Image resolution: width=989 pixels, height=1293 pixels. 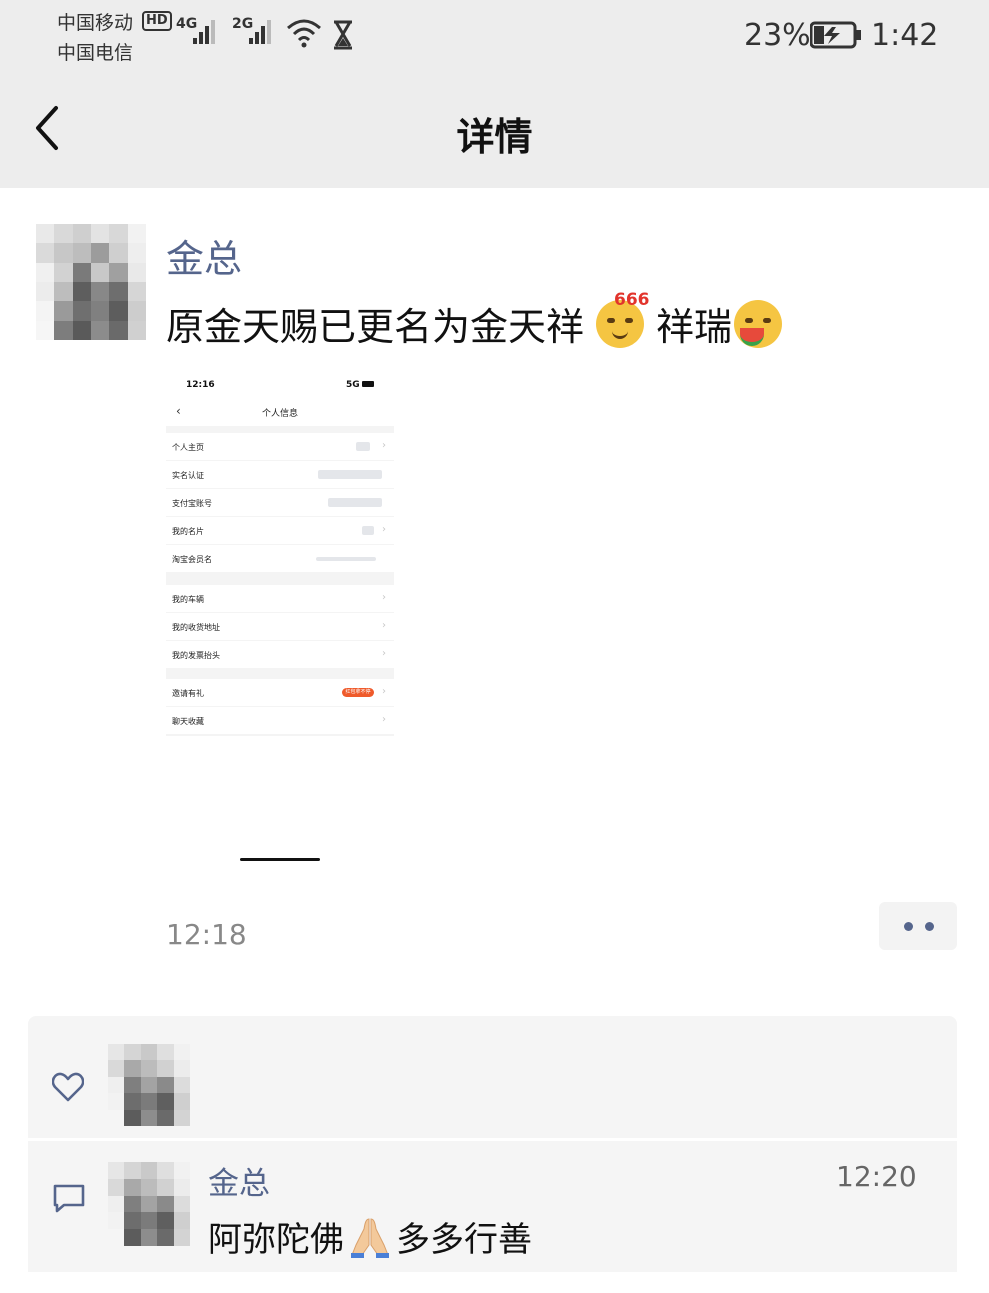 I want to click on wifi-icon, so click(x=304, y=33).